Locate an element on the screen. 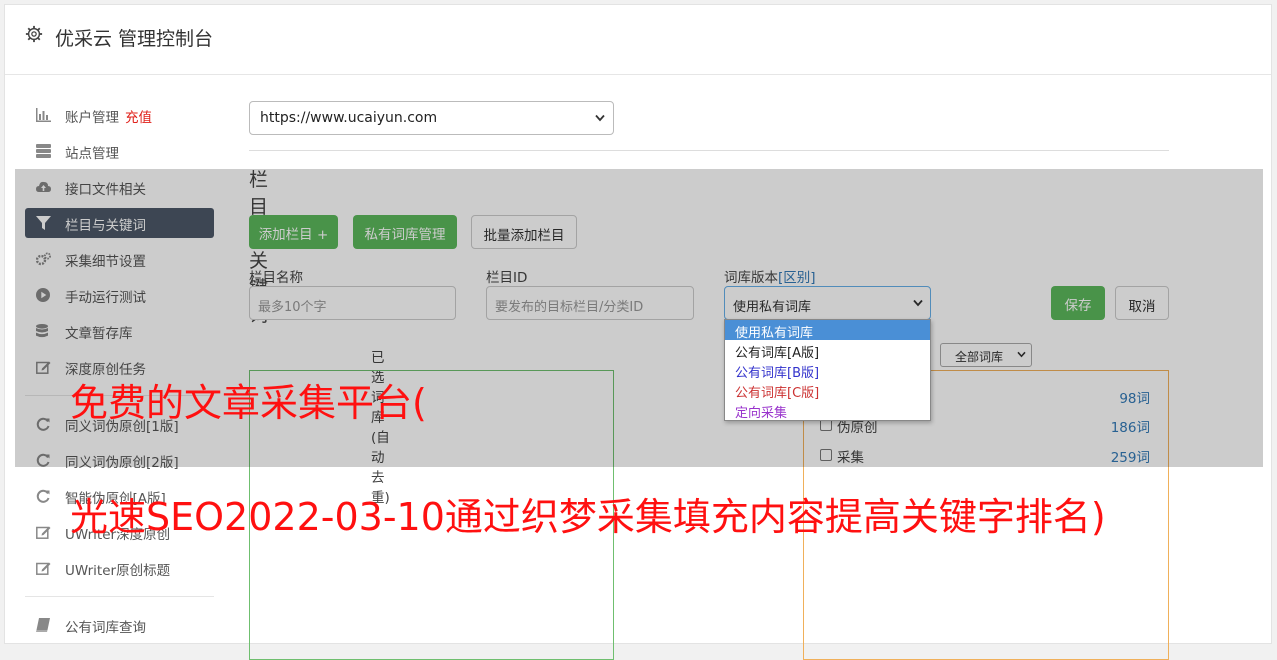  chevron-down-icon is located at coordinates (600, 118).